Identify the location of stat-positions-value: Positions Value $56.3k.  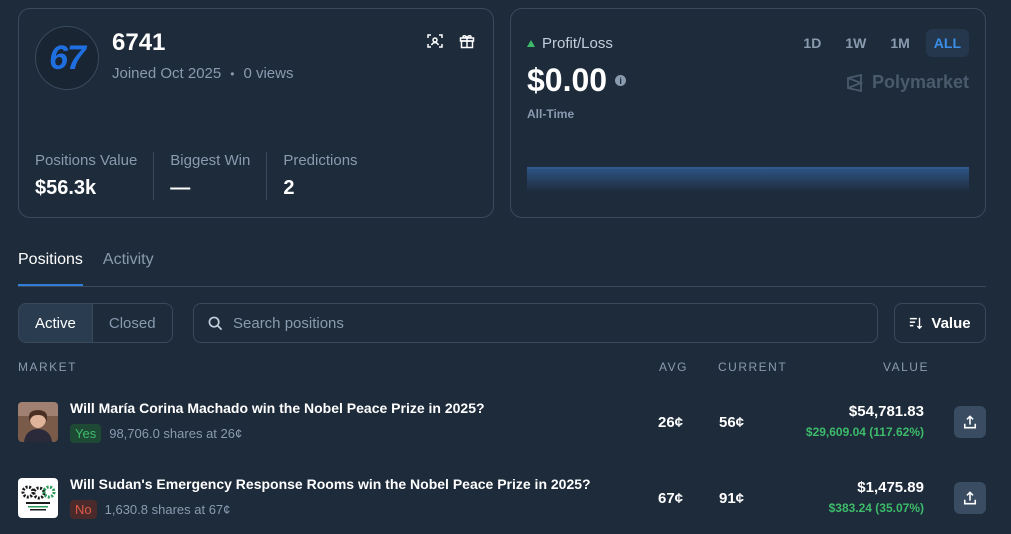
(94, 176).